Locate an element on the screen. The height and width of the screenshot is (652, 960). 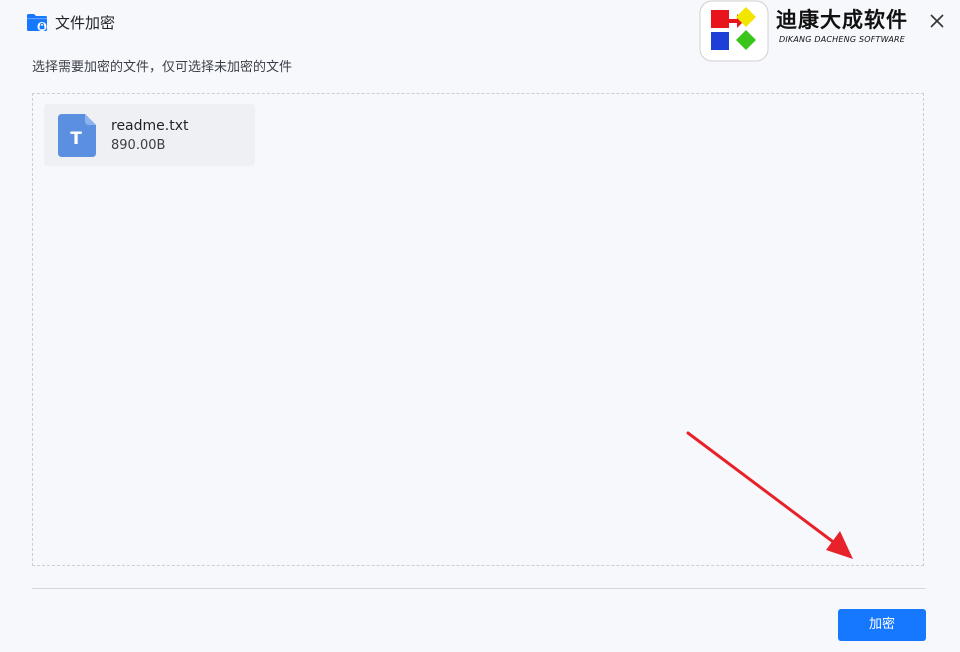
text-file-icon: T is located at coordinates (77, 135).